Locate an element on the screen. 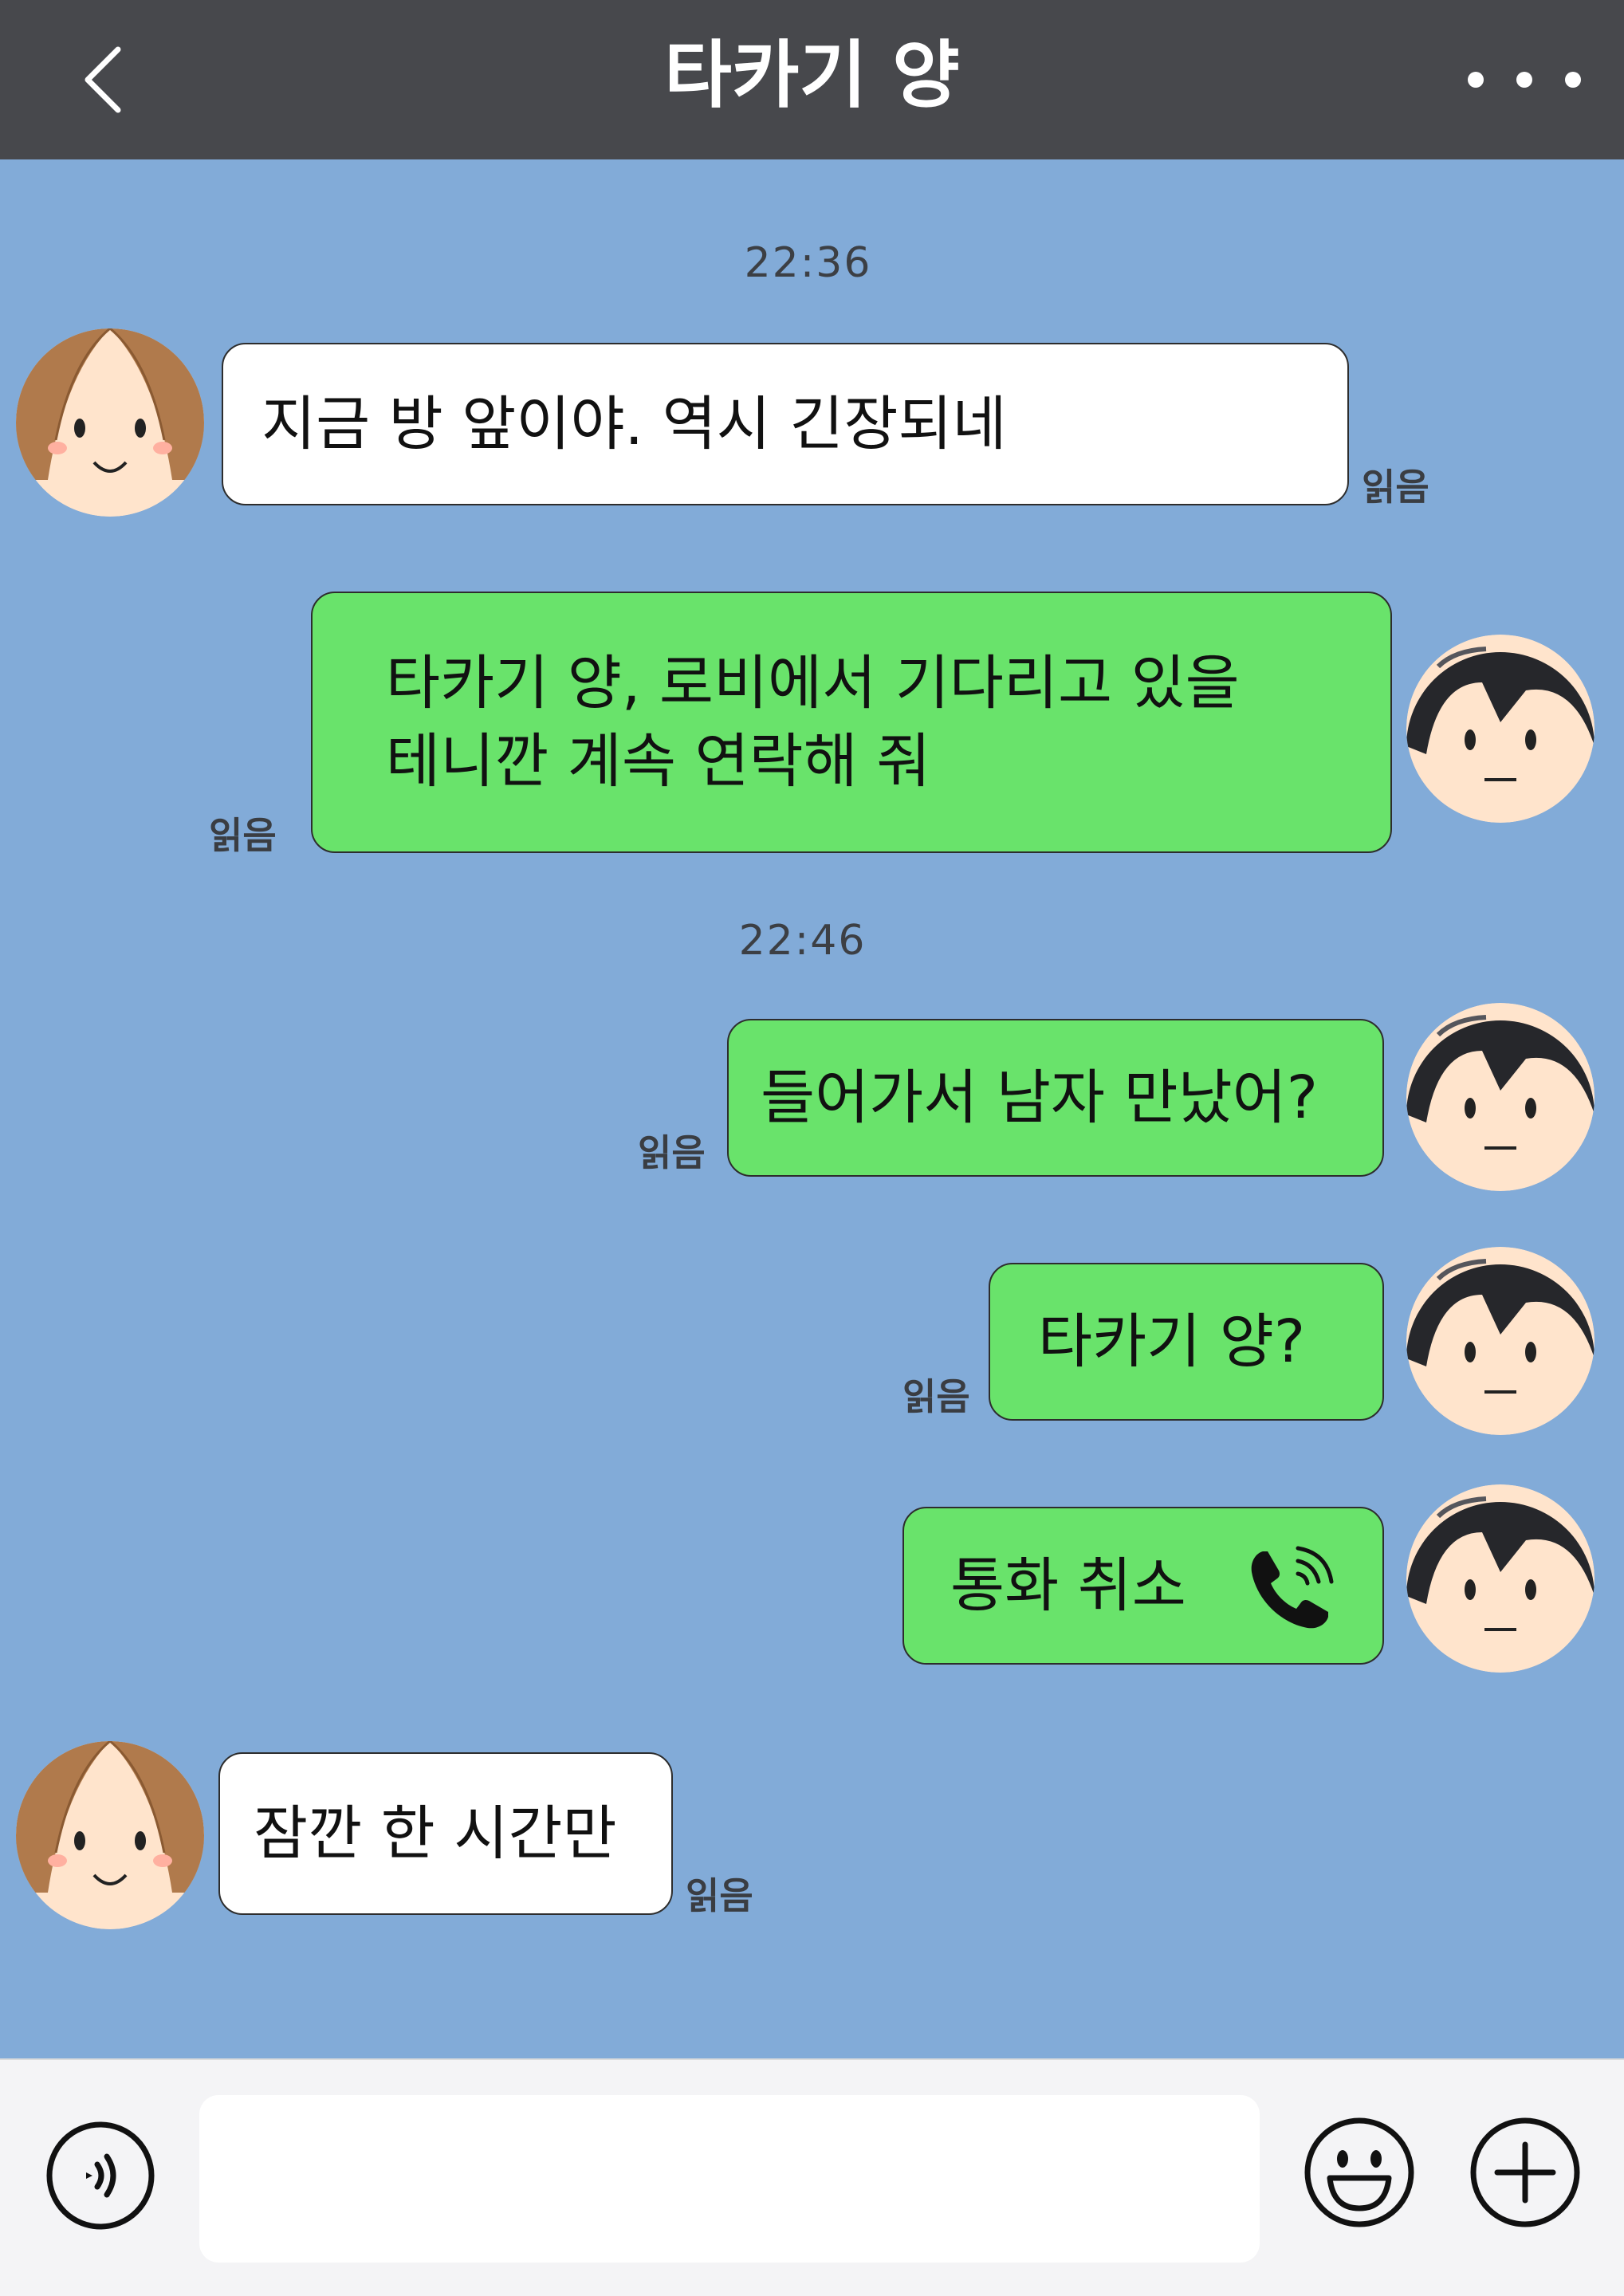 The image size is (1624, 2296). message-text: 들어가서 남자 만났어? is located at coordinates (1040, 1097).